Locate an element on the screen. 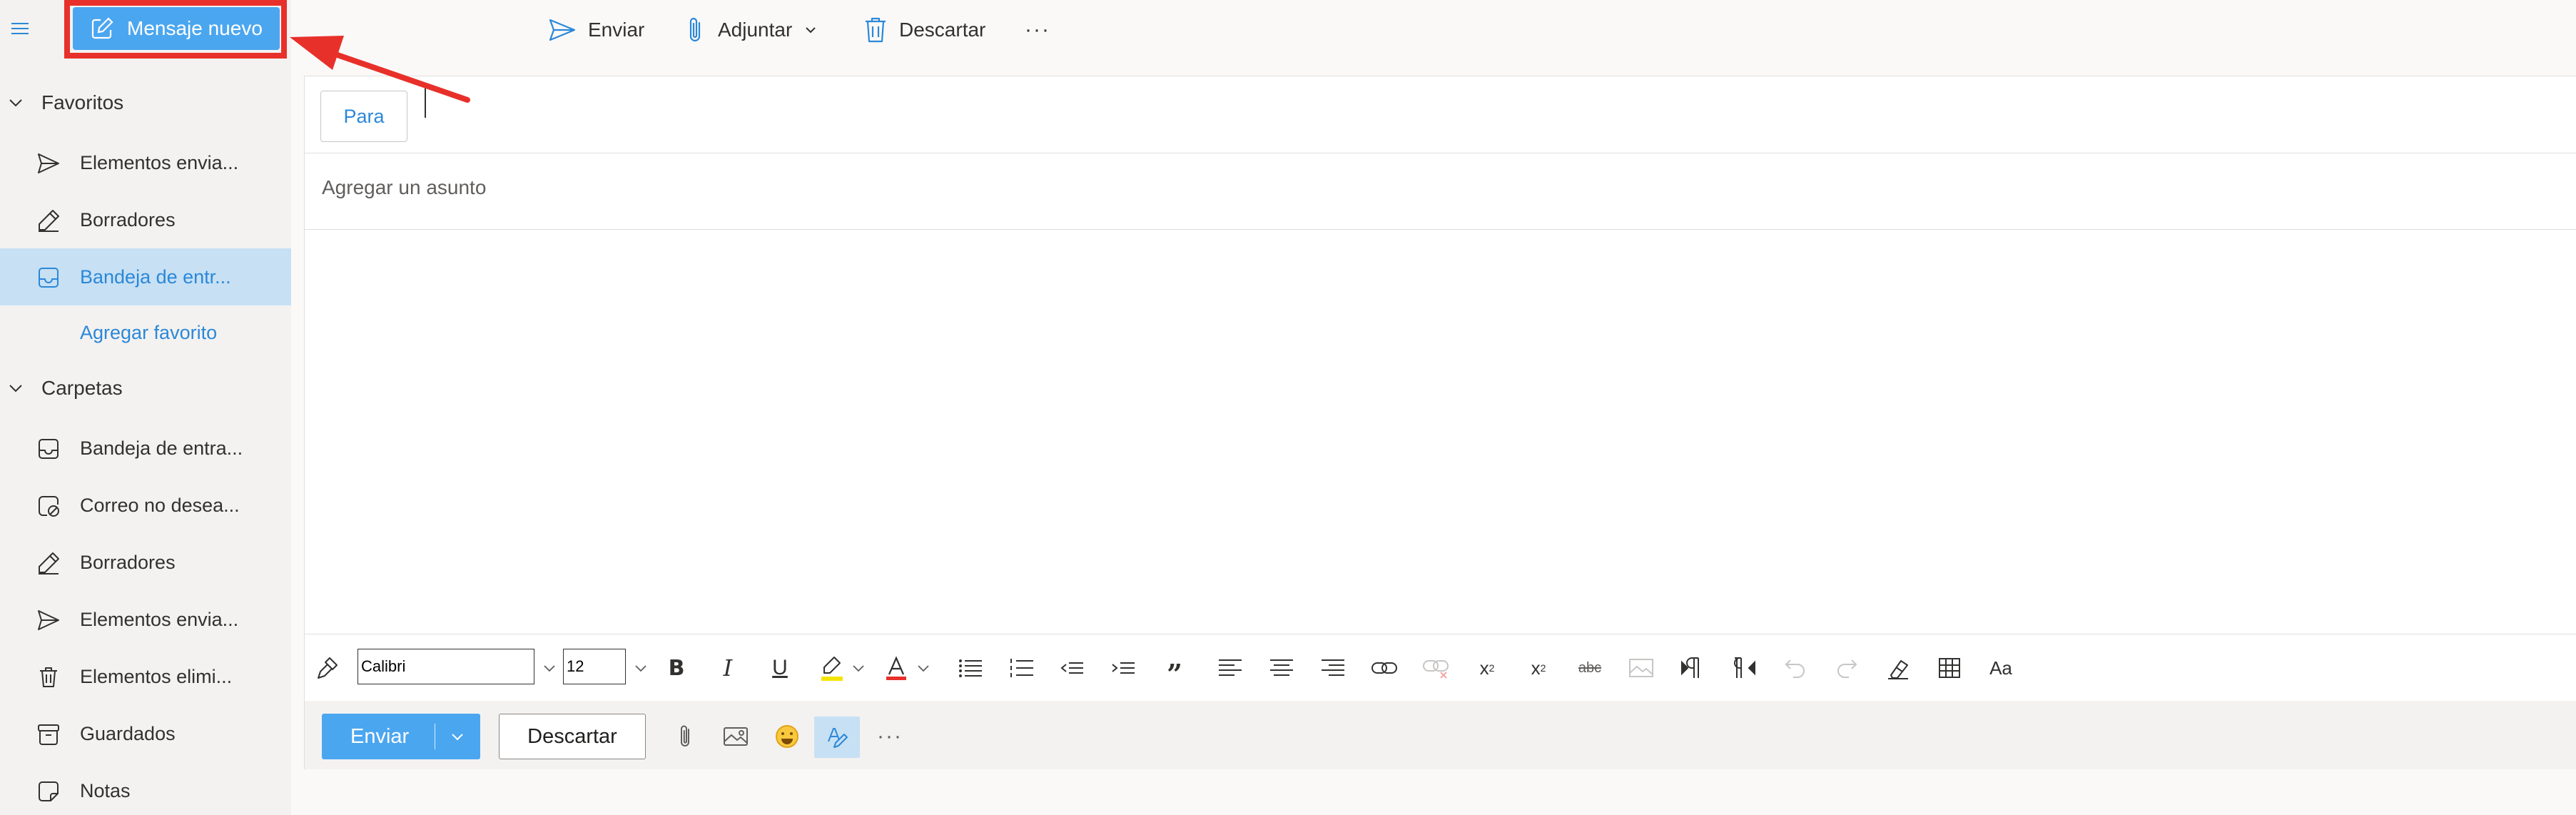  discard-command-label: Descartar is located at coordinates (942, 30).